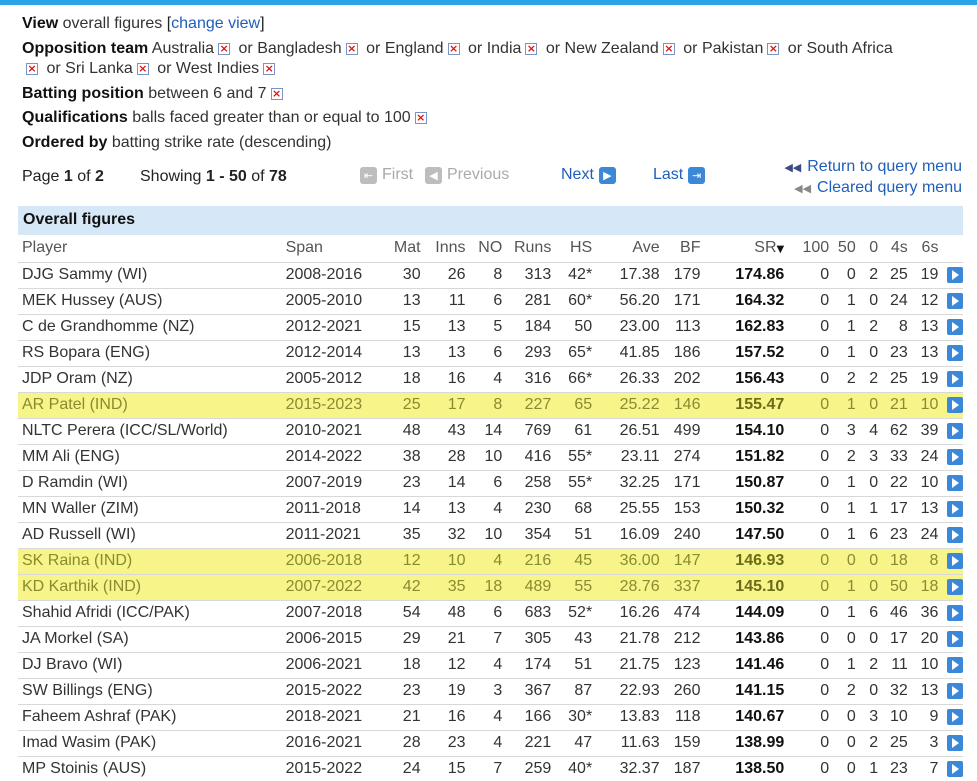  What do you see at coordinates (871, 664) in the screenshot?
I see `cell-0: 2` at bounding box center [871, 664].